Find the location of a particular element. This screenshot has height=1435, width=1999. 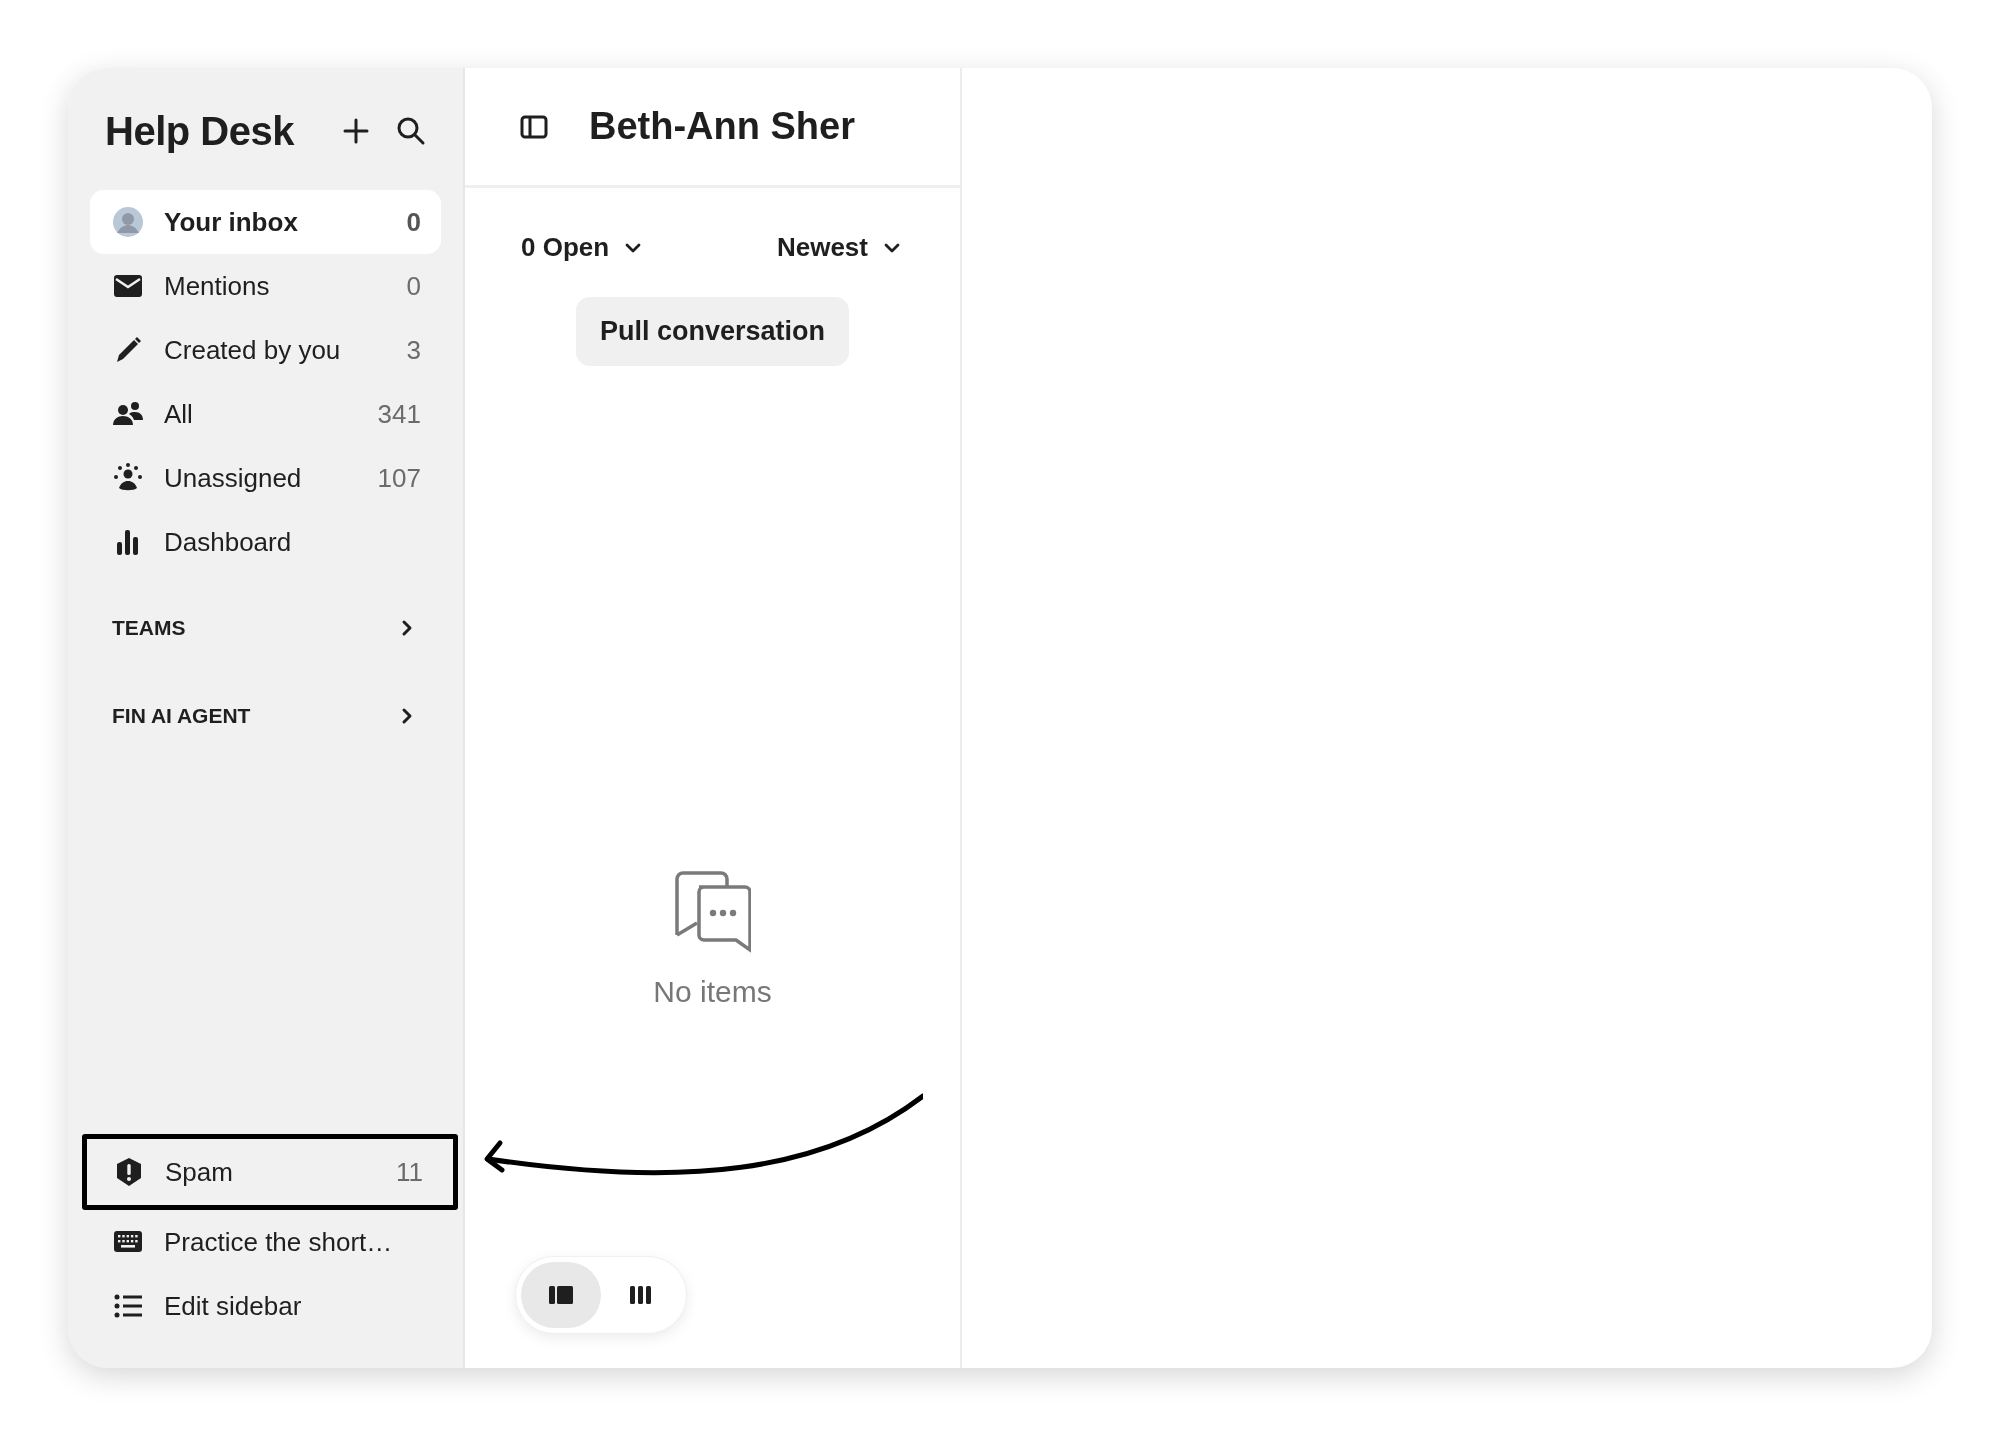

sidebar-item: Edit sidebar is located at coordinates (265, 1306).